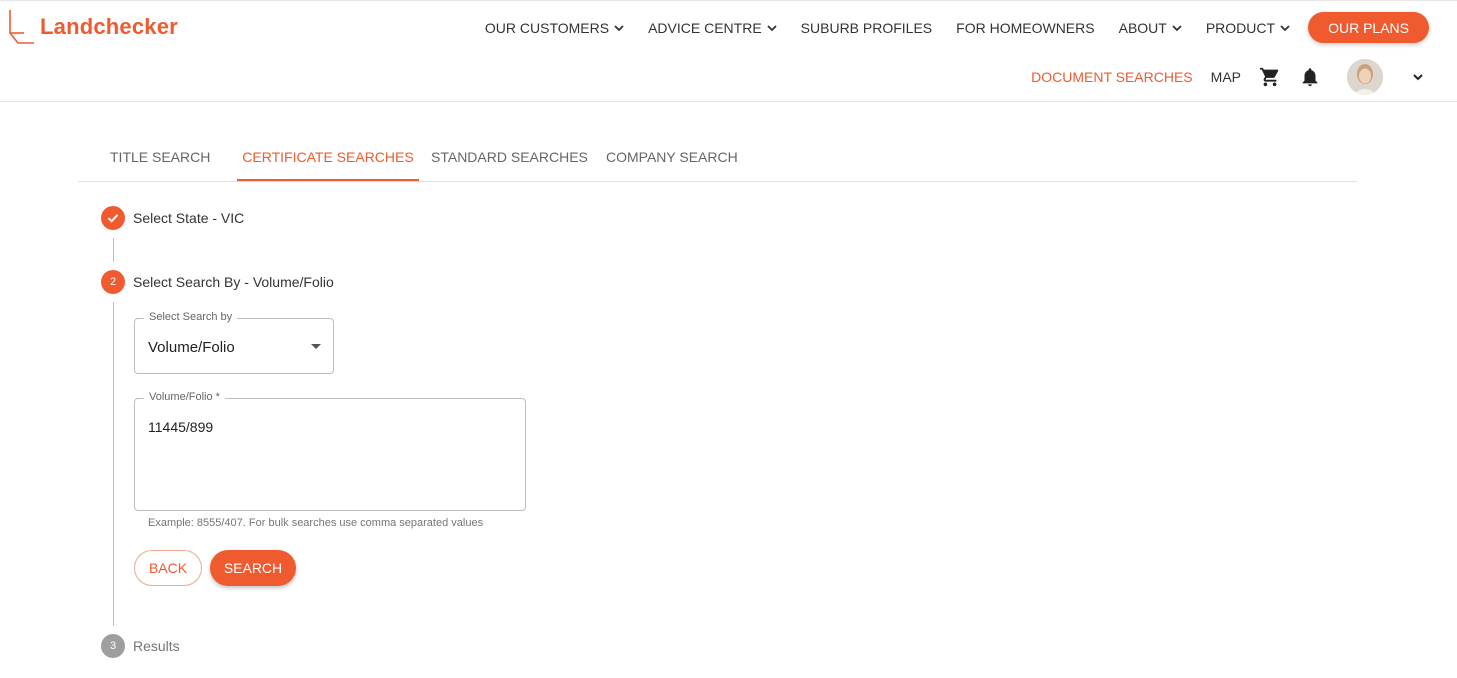 The width and height of the screenshot is (1457, 678). I want to click on step-1-label: Select State - VIC, so click(189, 218).